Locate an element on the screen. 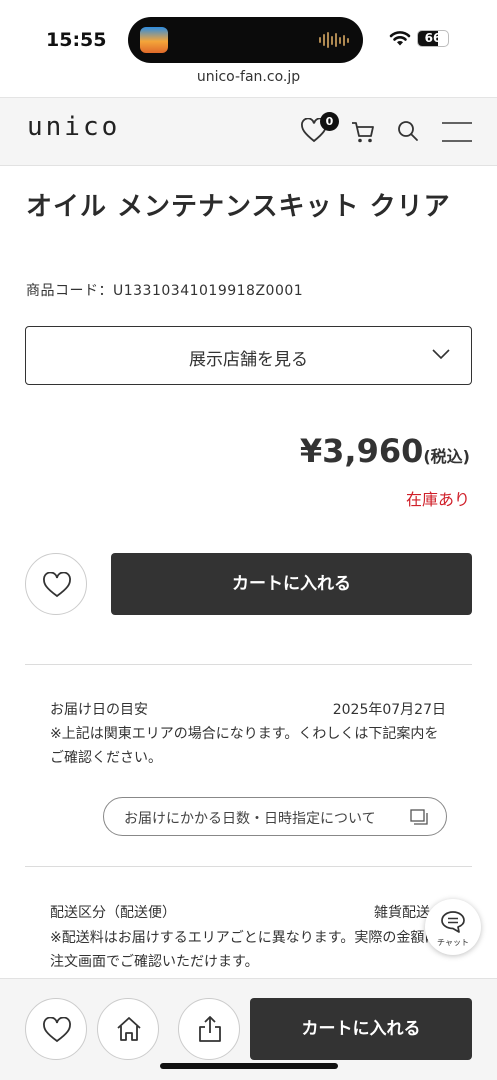 The image size is (497, 1080). status-bar: 15:55 66 unico-fan.co.jp is located at coordinates (248, 49).